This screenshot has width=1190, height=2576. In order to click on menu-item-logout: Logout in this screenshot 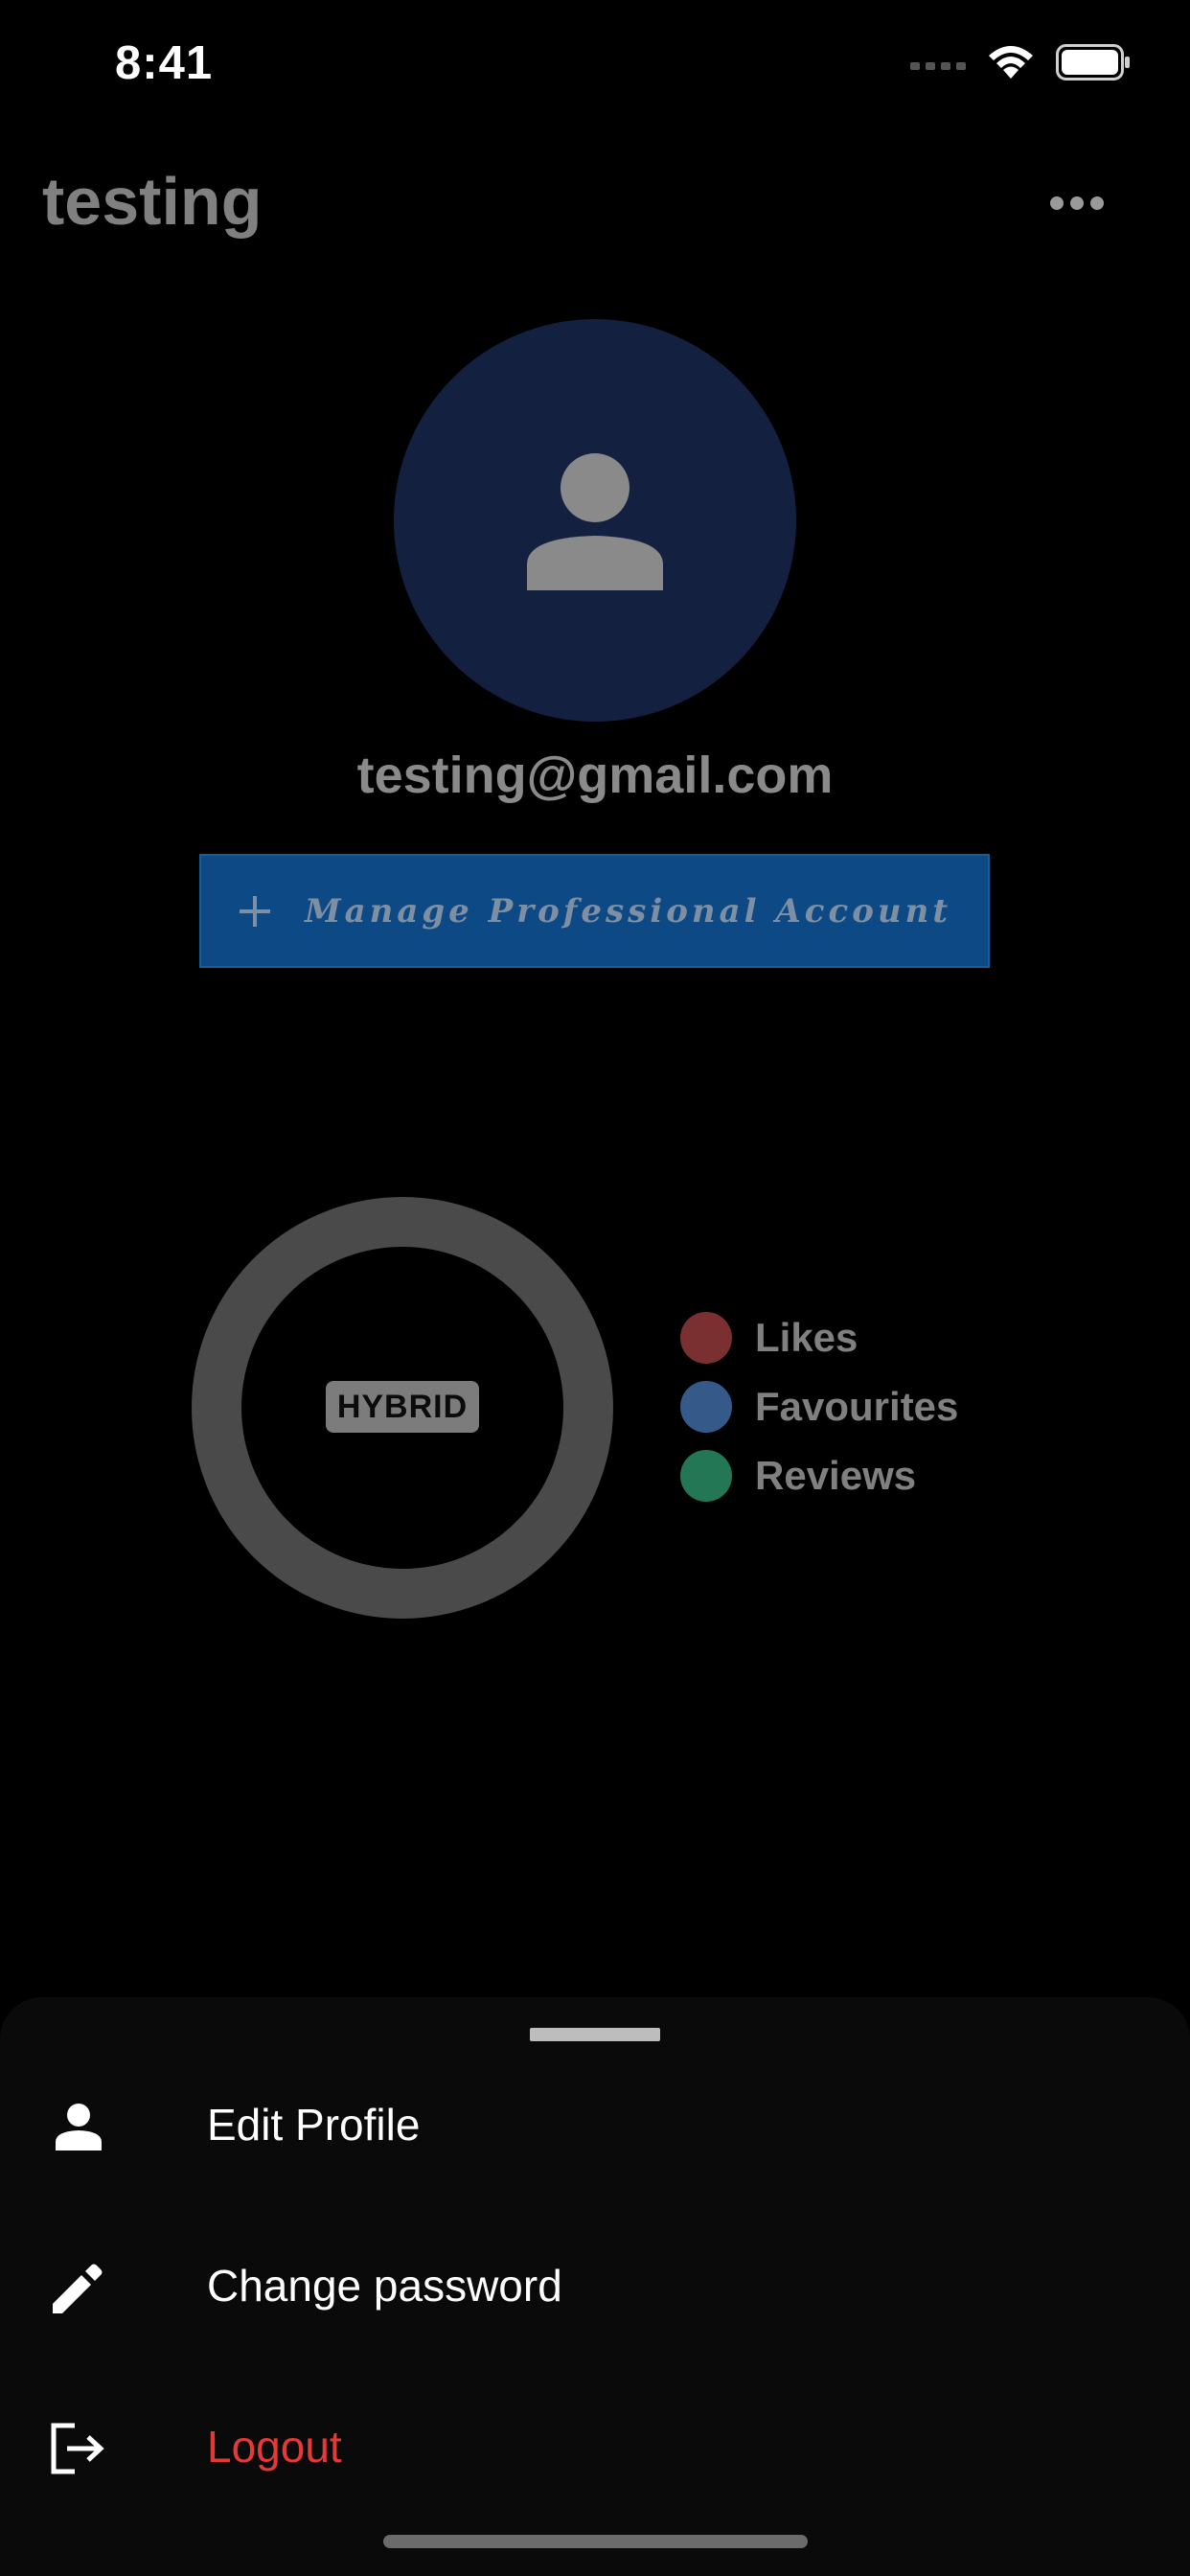, I will do `click(595, 2446)`.